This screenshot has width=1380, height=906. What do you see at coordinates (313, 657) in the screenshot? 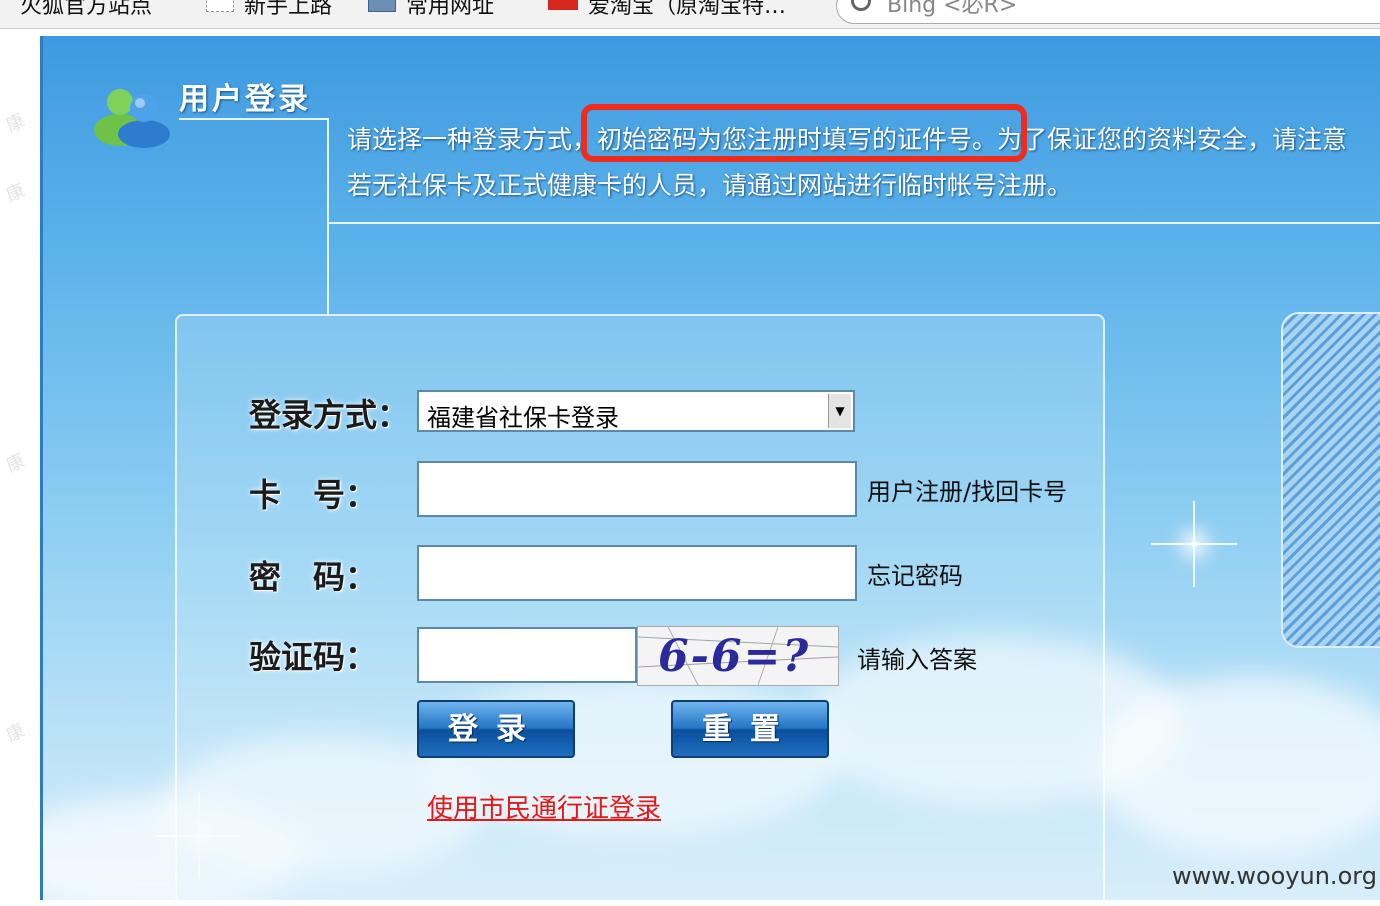
I see `captcha-label: 验证码：` at bounding box center [313, 657].